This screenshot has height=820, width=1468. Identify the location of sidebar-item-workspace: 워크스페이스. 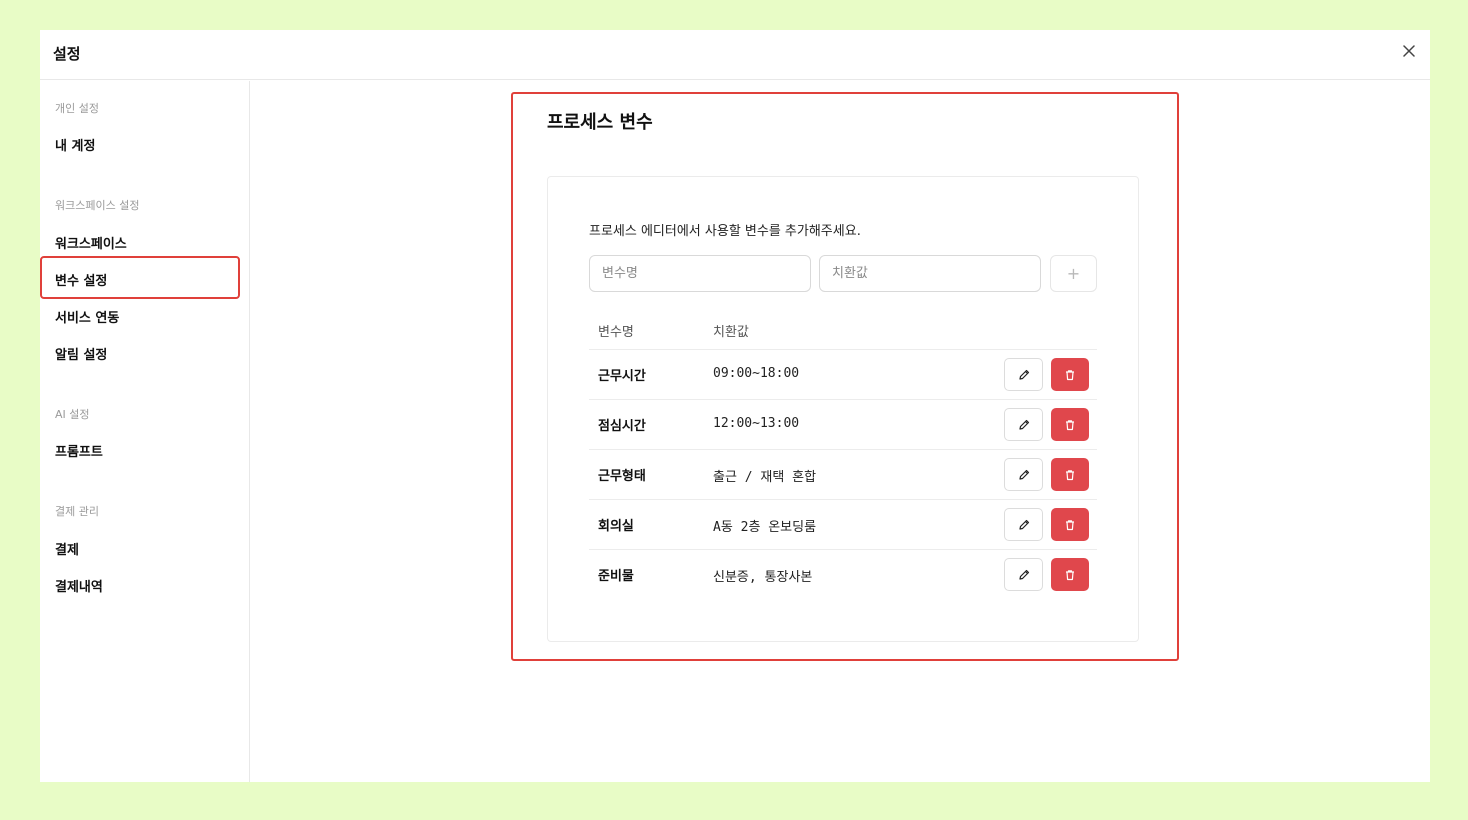
(91, 242).